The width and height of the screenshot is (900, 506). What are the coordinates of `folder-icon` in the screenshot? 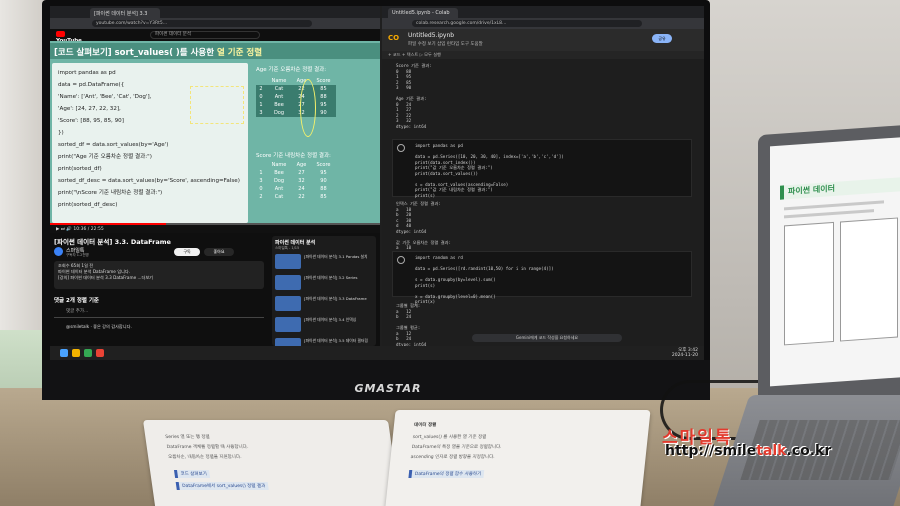 It's located at (76, 353).